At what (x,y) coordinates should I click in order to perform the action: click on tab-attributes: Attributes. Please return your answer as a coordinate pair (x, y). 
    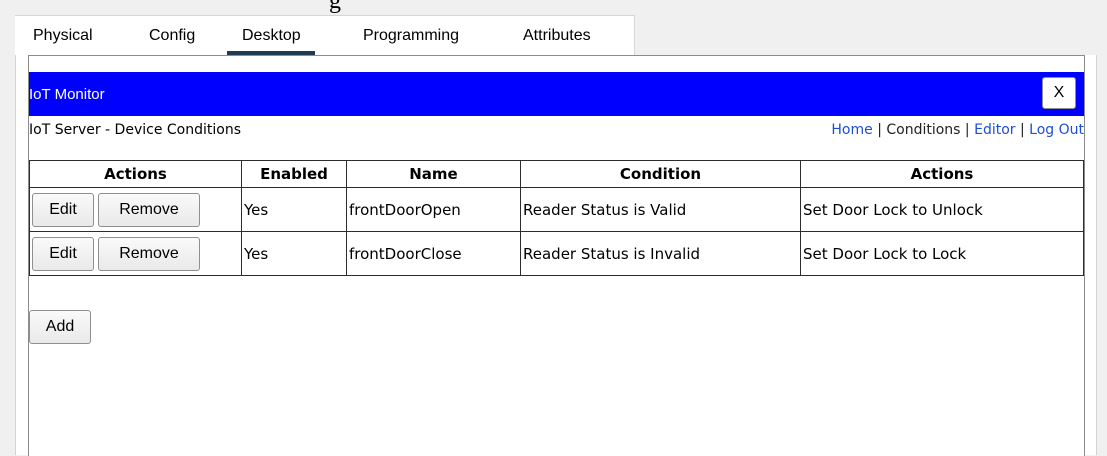
    Looking at the image, I should click on (557, 36).